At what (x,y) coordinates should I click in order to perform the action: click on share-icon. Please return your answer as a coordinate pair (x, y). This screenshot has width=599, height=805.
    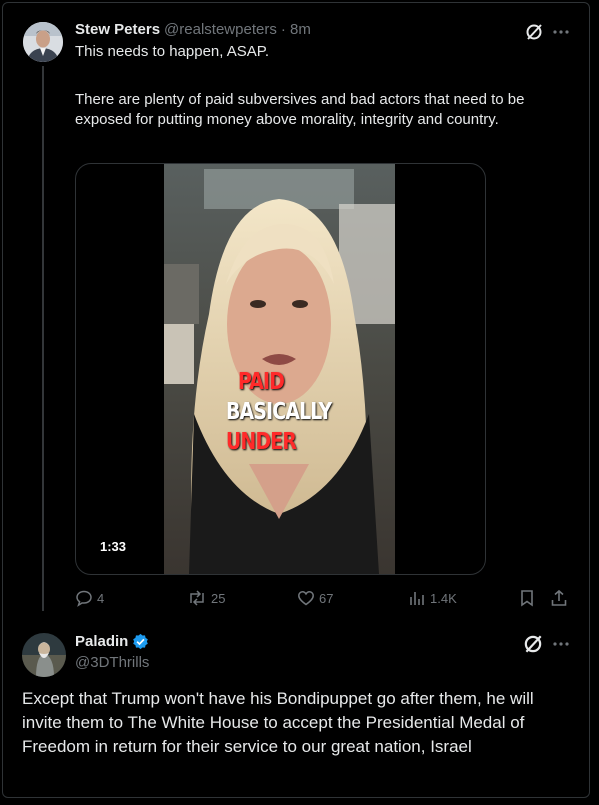
    Looking at the image, I should click on (559, 598).